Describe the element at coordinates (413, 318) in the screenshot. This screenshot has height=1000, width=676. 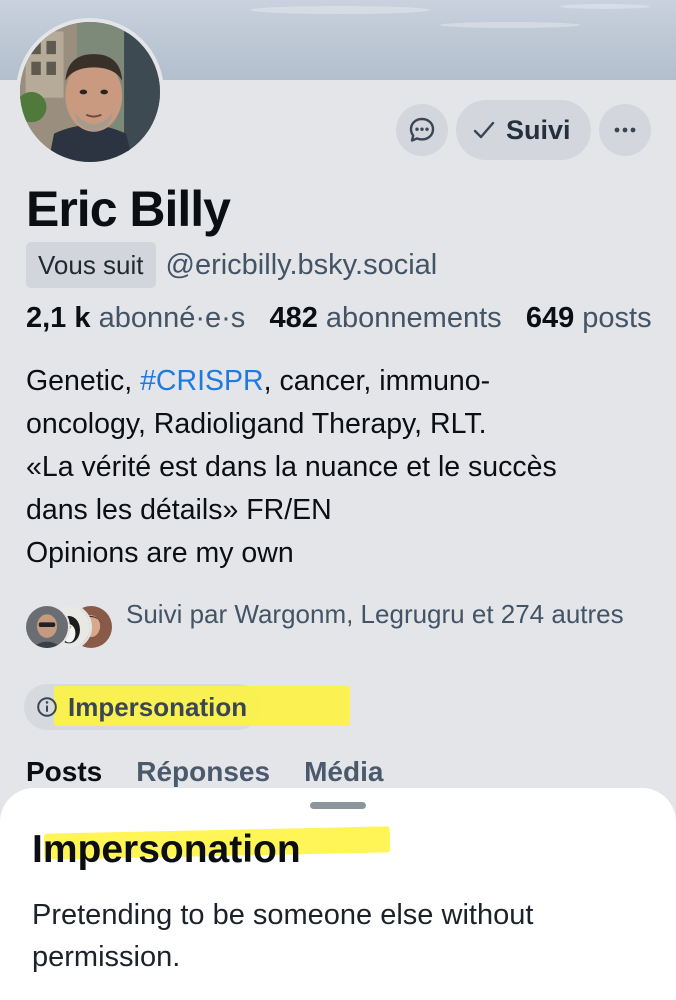
I see `following-label: abonnements` at that location.